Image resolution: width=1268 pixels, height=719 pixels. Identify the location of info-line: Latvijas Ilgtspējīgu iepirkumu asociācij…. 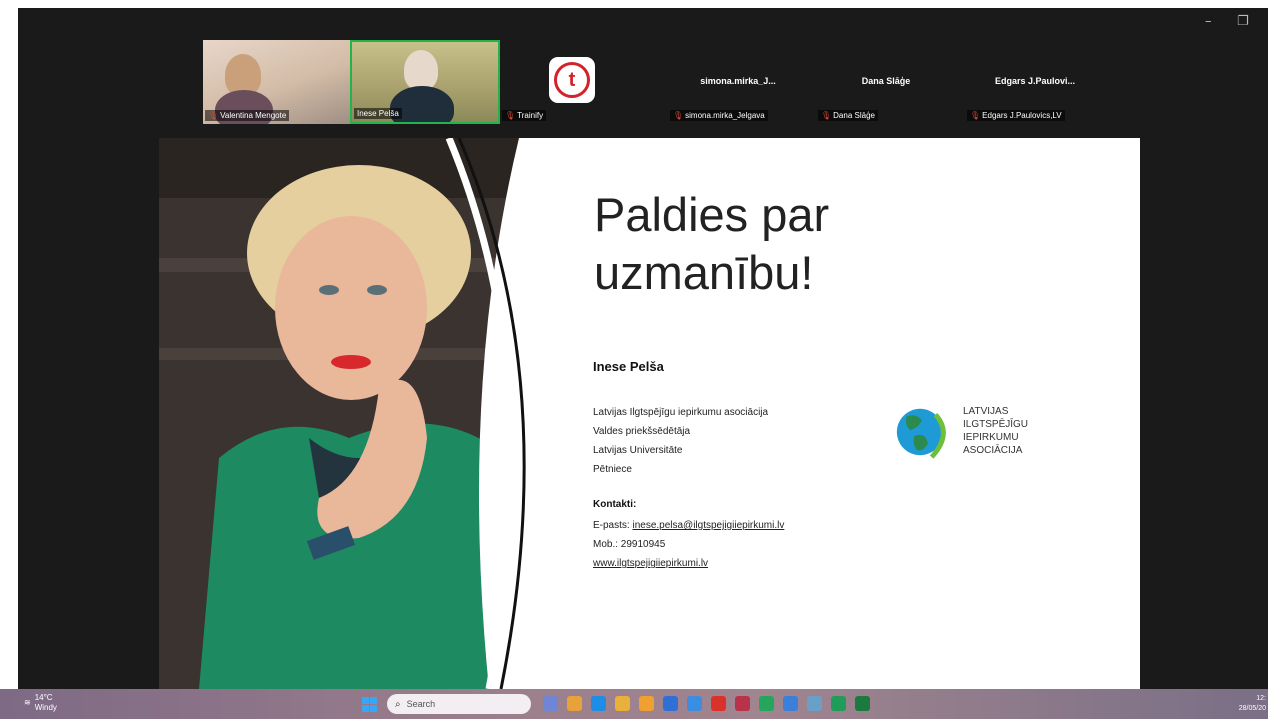
(681, 412).